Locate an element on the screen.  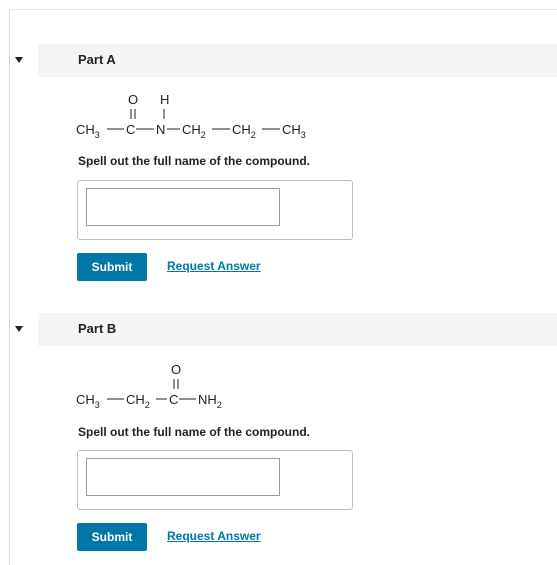
left-border is located at coordinates (9, 287).